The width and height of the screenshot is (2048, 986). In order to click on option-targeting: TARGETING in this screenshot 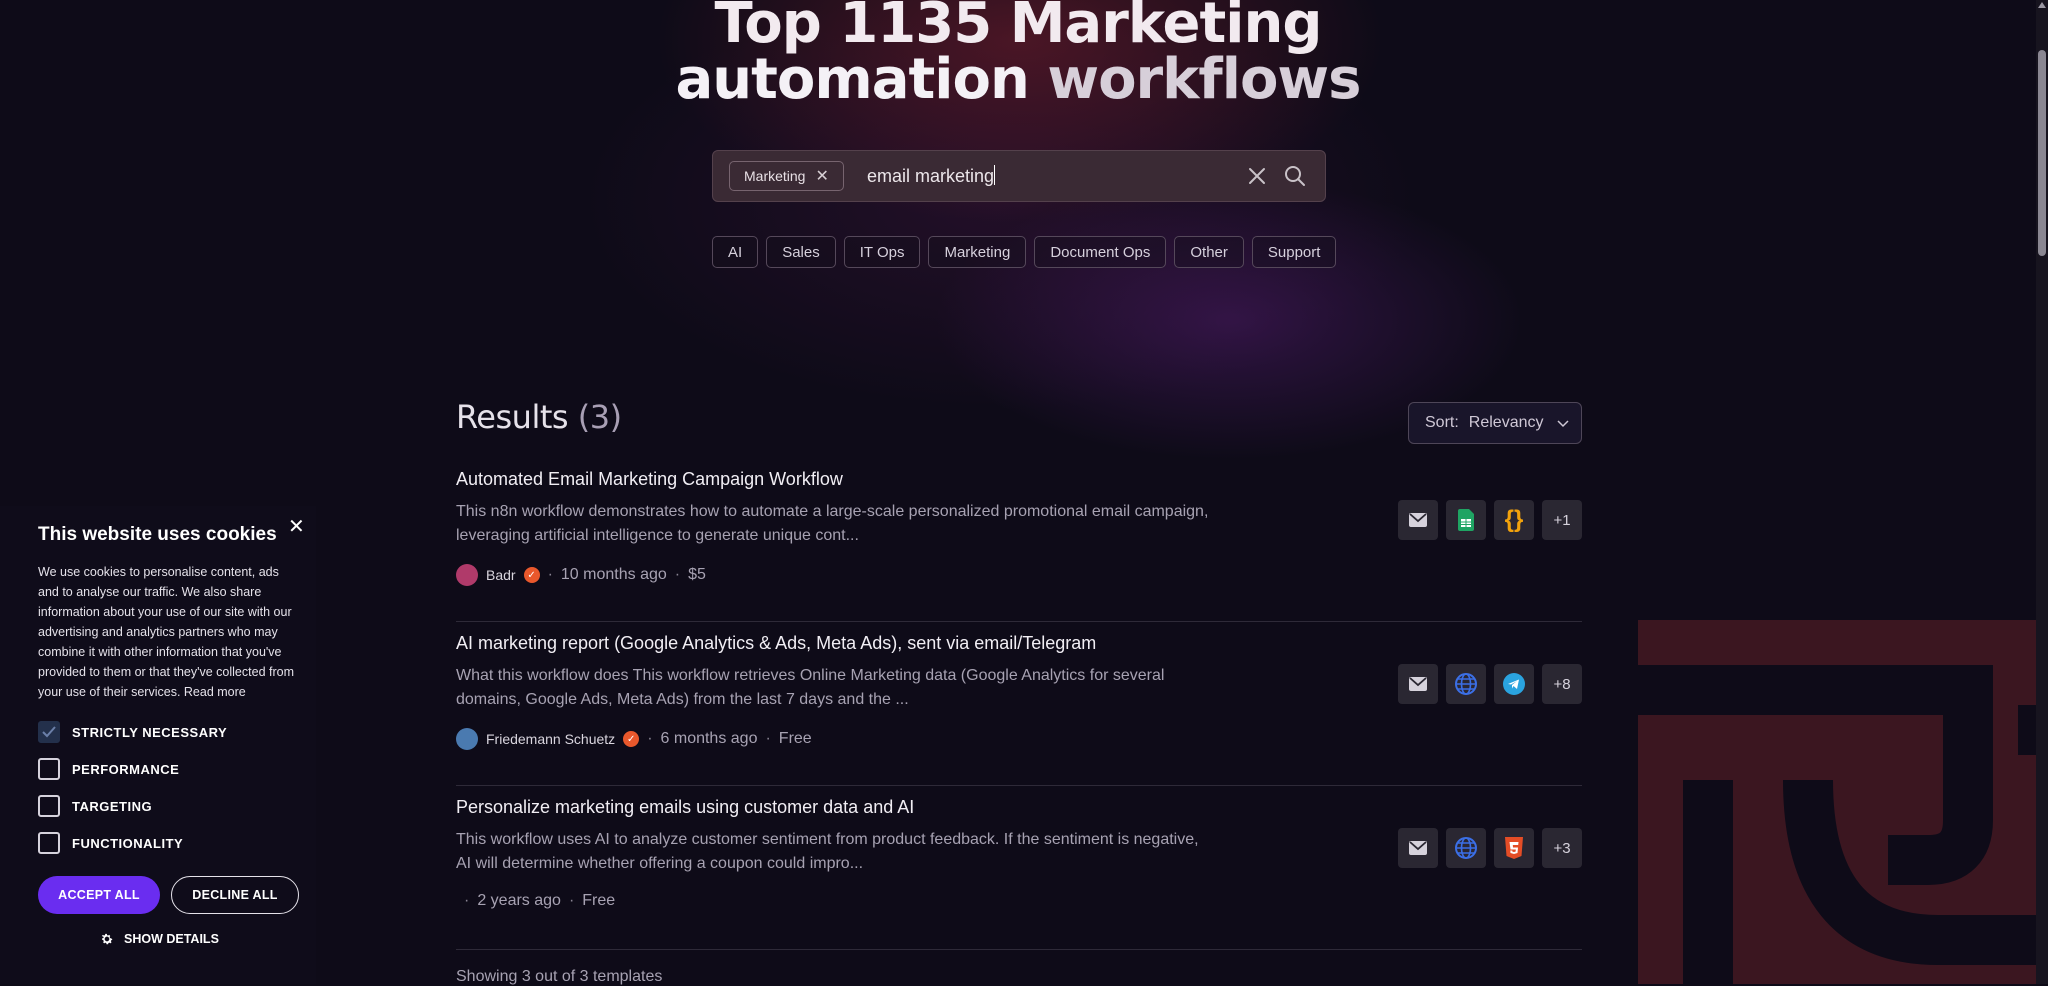, I will do `click(95, 806)`.